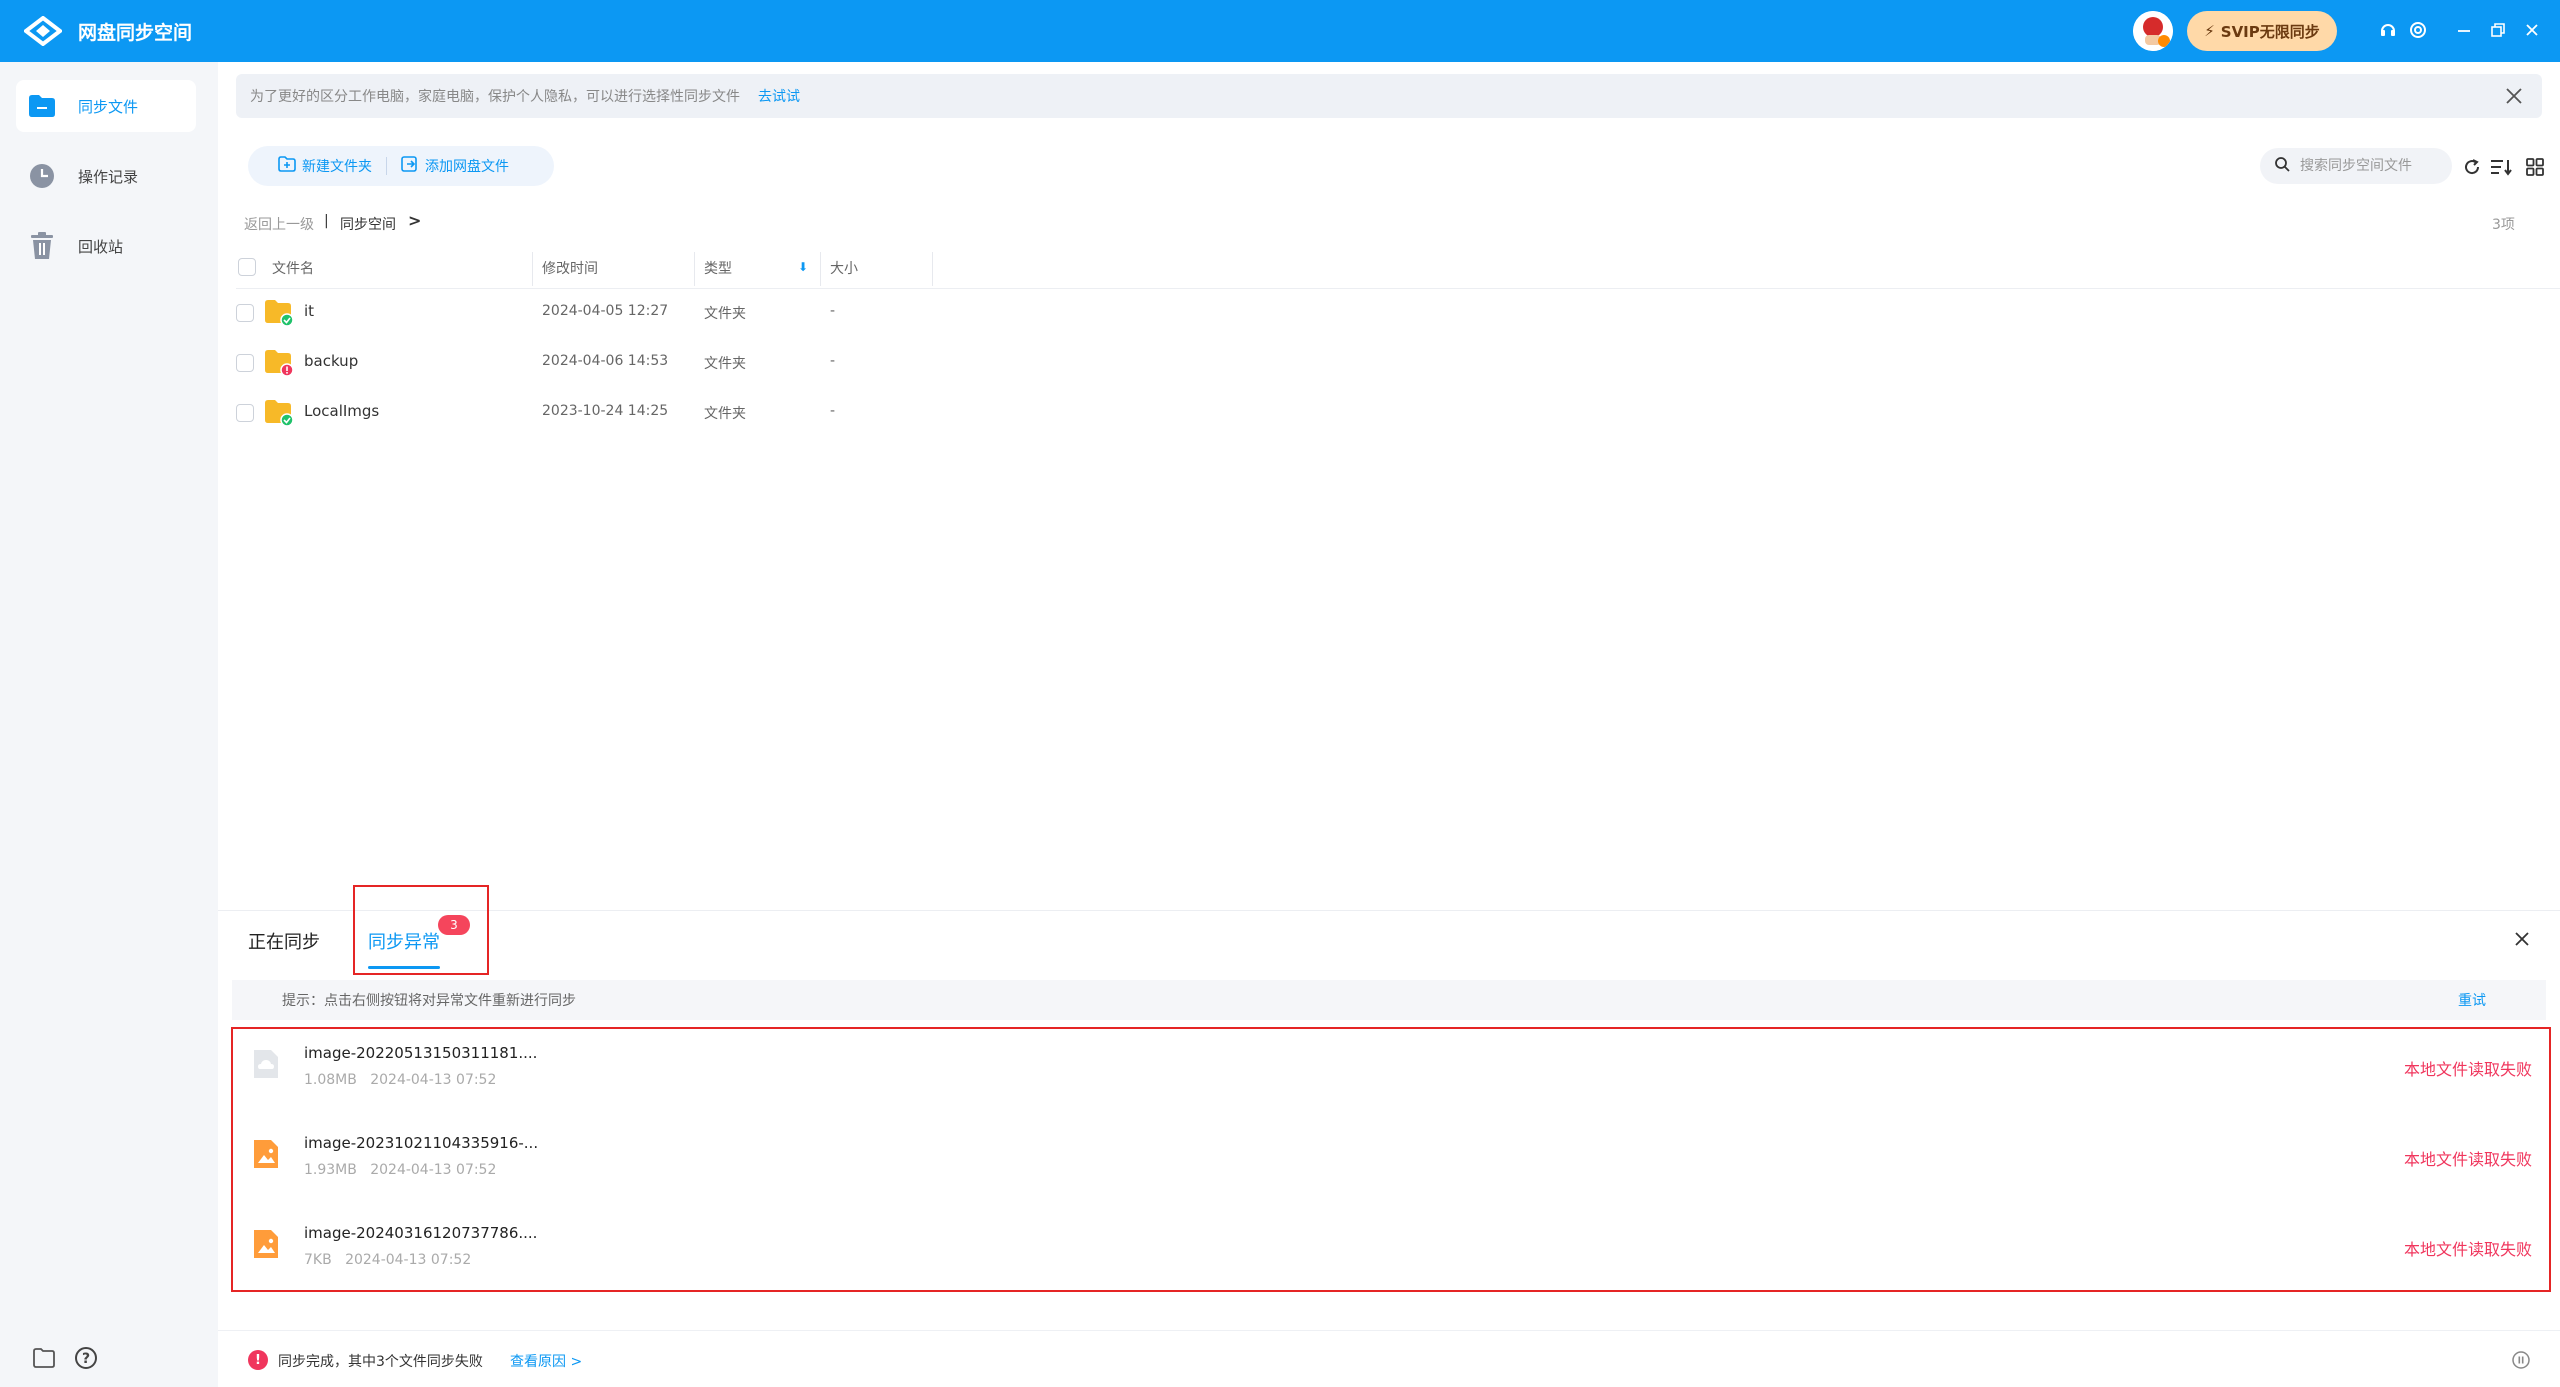 The image size is (2560, 1387). What do you see at coordinates (44, 1358) in the screenshot?
I see `open-folder-icon` at bounding box center [44, 1358].